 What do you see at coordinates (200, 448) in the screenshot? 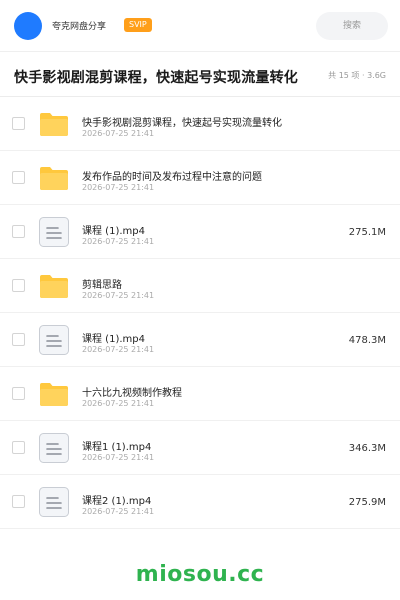
I see `file-row: 课程1 (1).mp4 2026-07-25 21:41 346.3M` at bounding box center [200, 448].